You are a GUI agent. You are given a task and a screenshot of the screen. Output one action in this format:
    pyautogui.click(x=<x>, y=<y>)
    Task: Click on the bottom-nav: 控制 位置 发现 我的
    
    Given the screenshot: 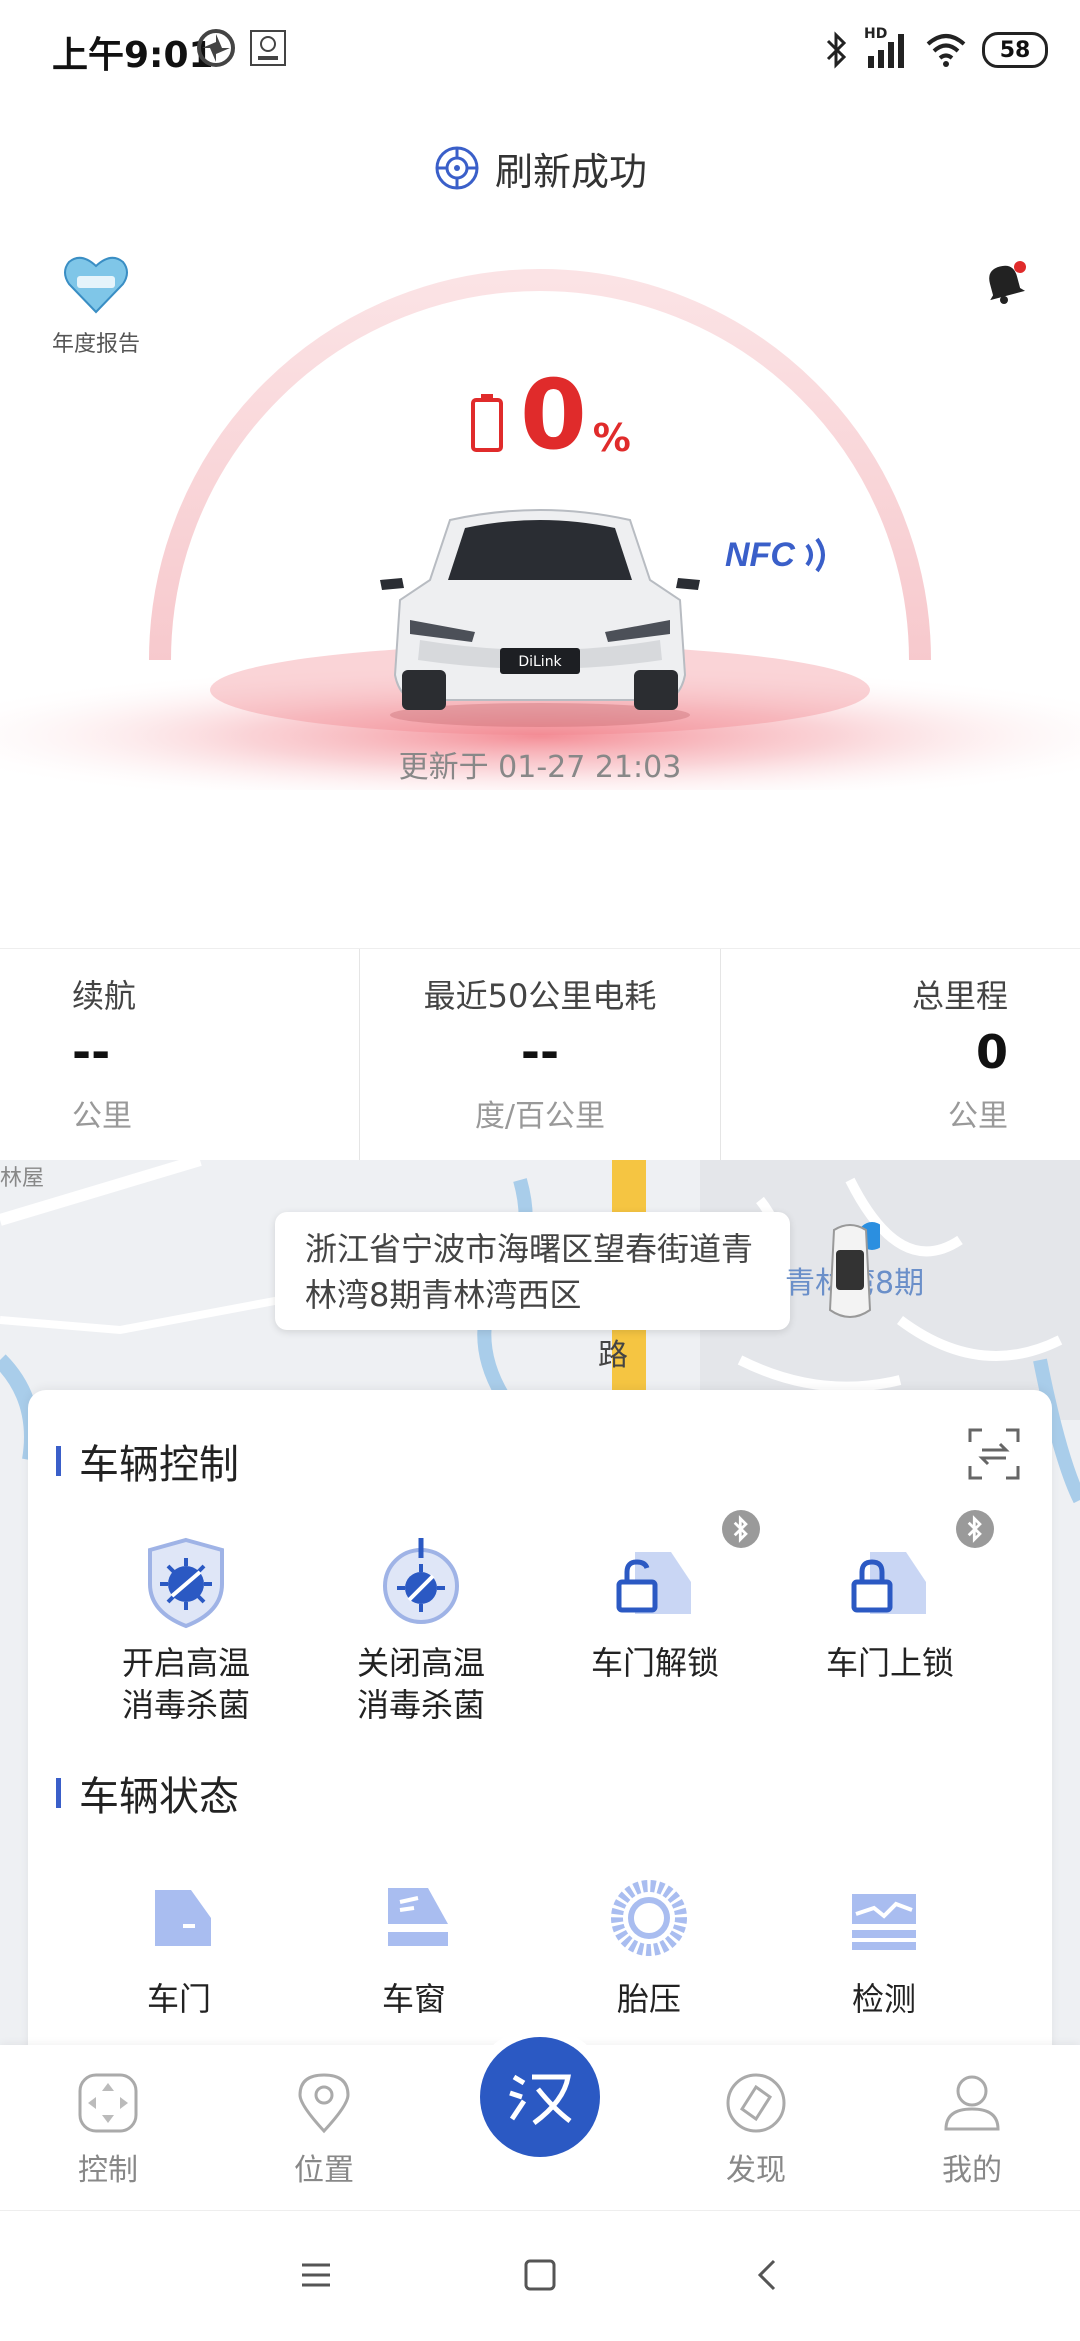 What is the action you would take?
    pyautogui.click(x=540, y=2123)
    